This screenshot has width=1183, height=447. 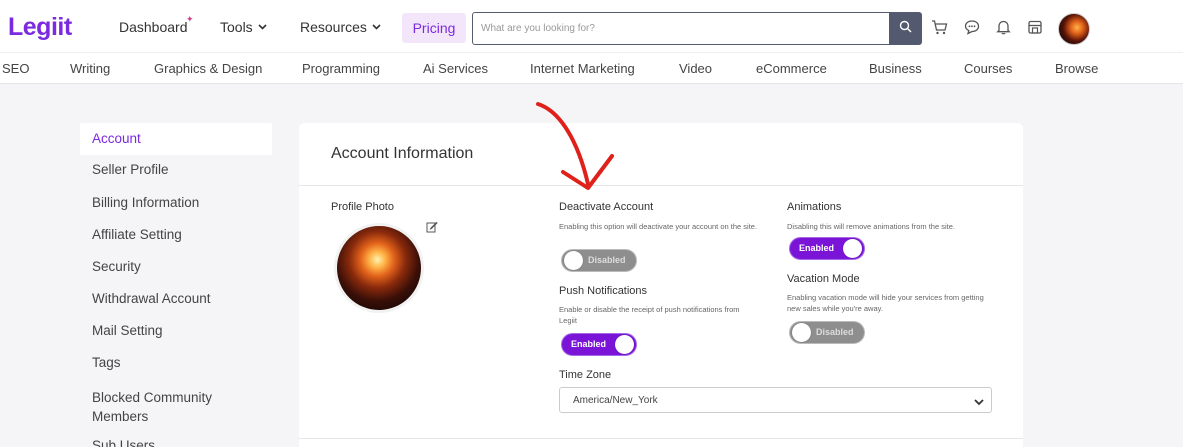 I want to click on nav-pricing: Pricing, so click(x=434, y=28).